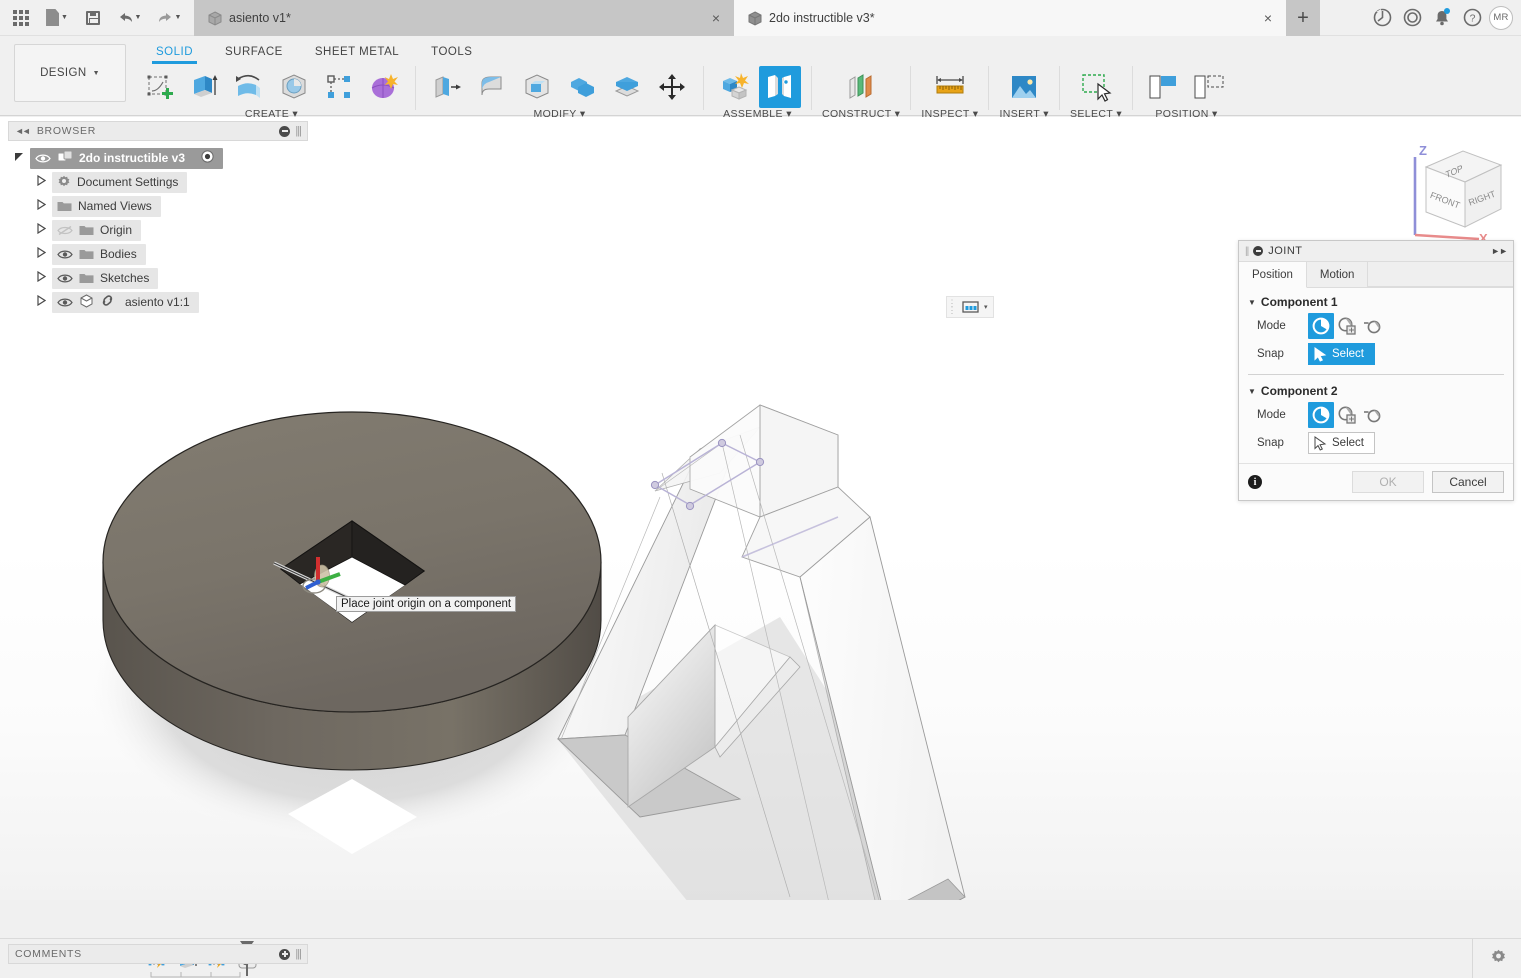 This screenshot has width=1521, height=978. What do you see at coordinates (70, 73) in the screenshot?
I see `workspace-switcher-design: DESIGN ▼` at bounding box center [70, 73].